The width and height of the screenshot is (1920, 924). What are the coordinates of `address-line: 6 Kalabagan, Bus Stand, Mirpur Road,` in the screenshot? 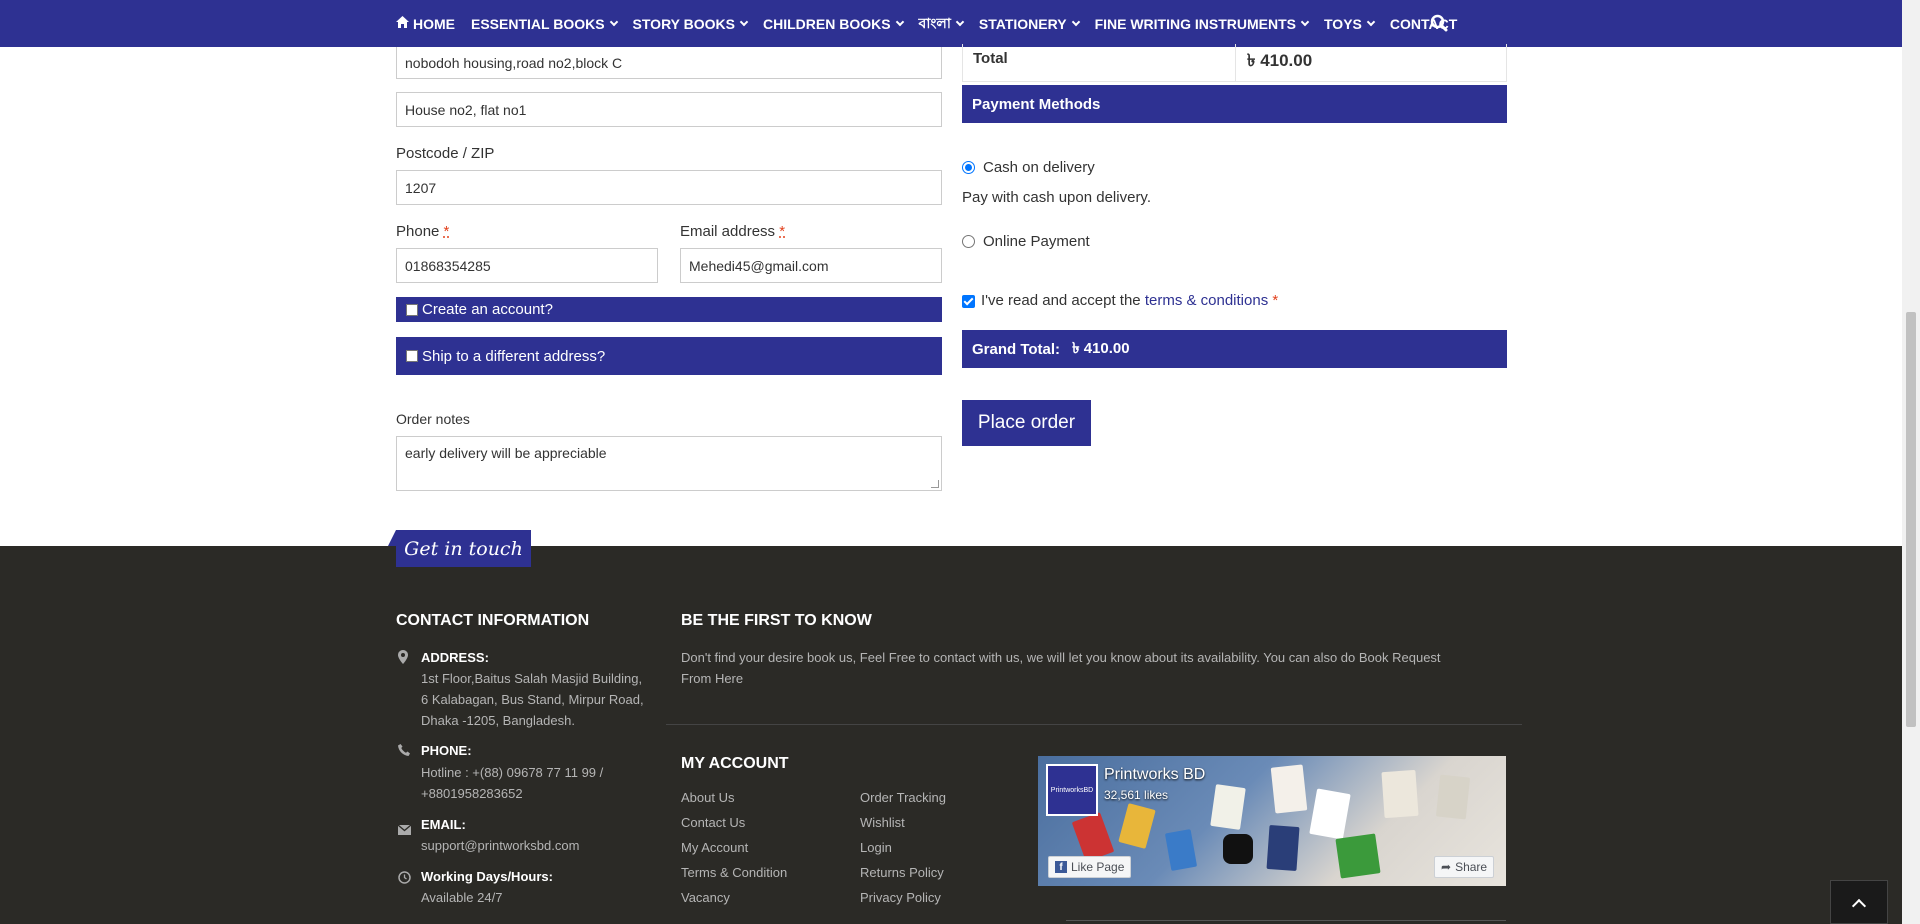 It's located at (532, 699).